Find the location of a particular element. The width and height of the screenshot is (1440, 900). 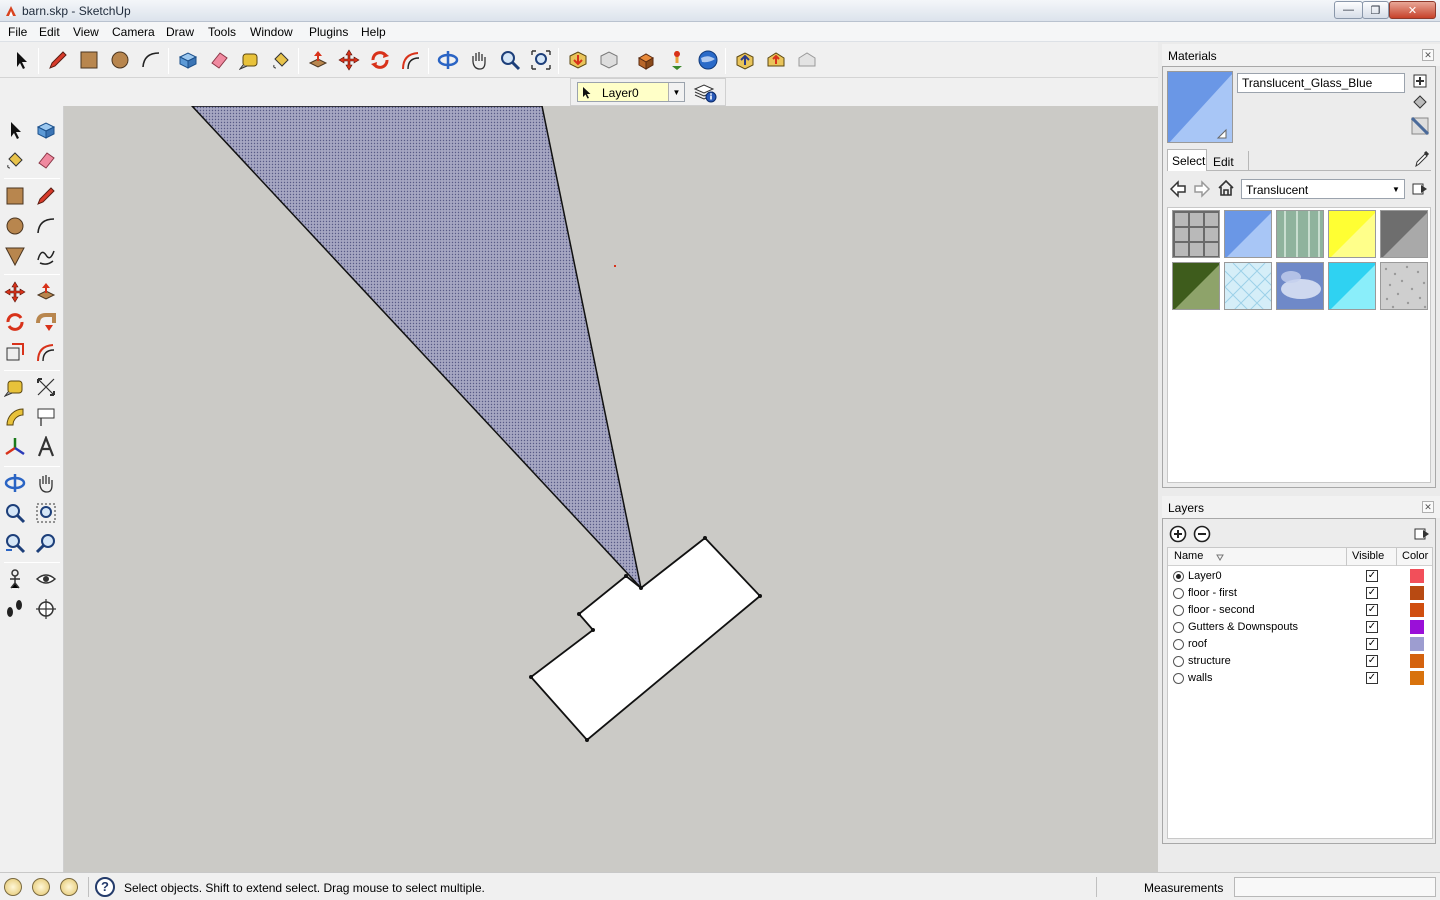

close-icon: ✕ is located at coordinates (1428, 55).